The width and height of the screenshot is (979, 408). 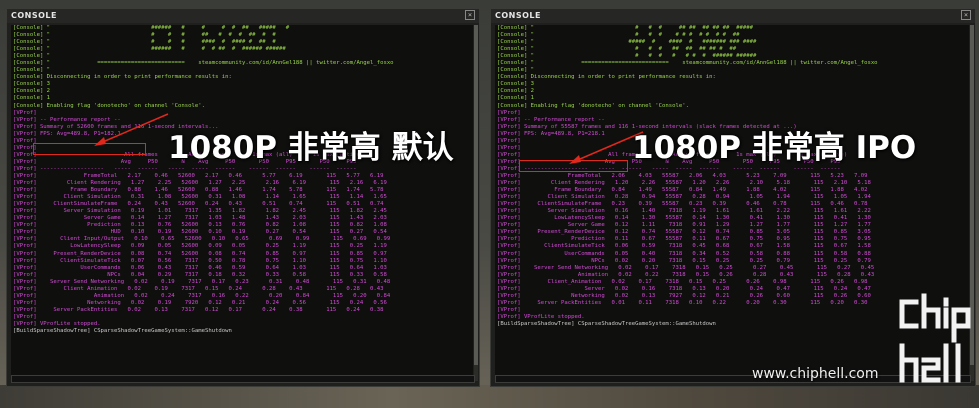 I want to click on game-scene-strip, so click(x=489, y=396).